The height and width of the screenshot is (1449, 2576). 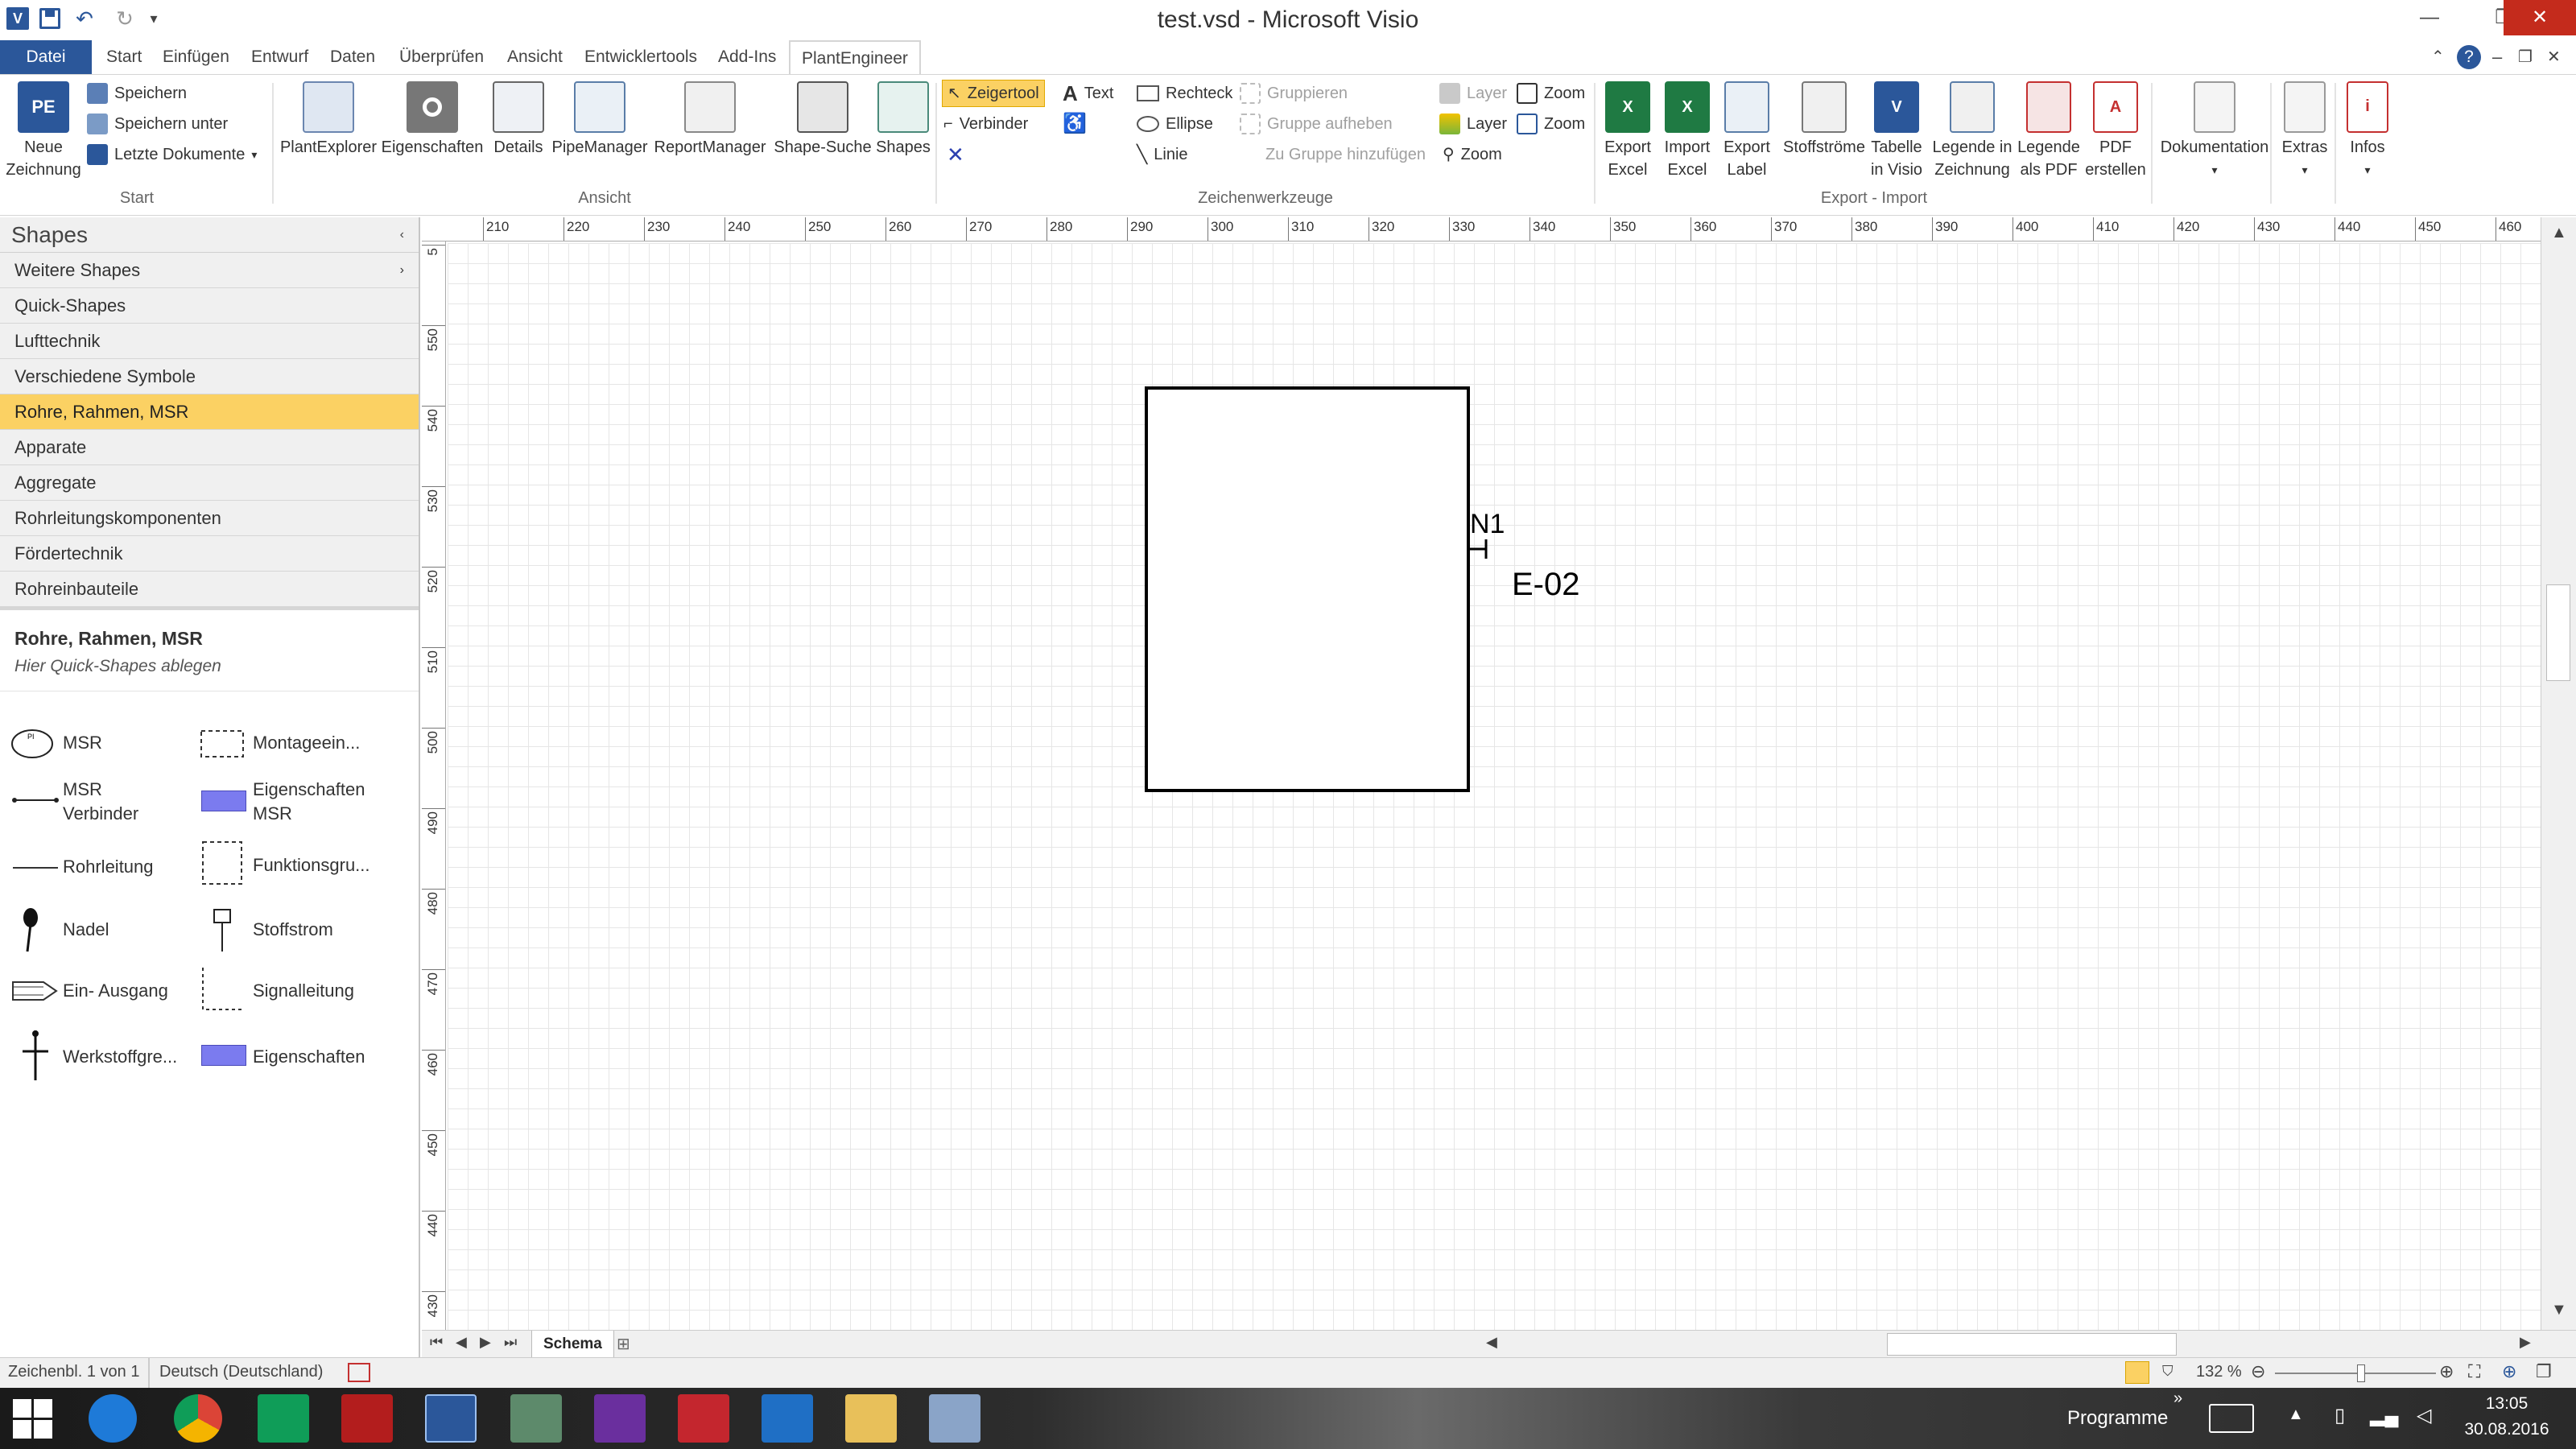 What do you see at coordinates (2507, 1404) in the screenshot?
I see `clock-time: 13:05` at bounding box center [2507, 1404].